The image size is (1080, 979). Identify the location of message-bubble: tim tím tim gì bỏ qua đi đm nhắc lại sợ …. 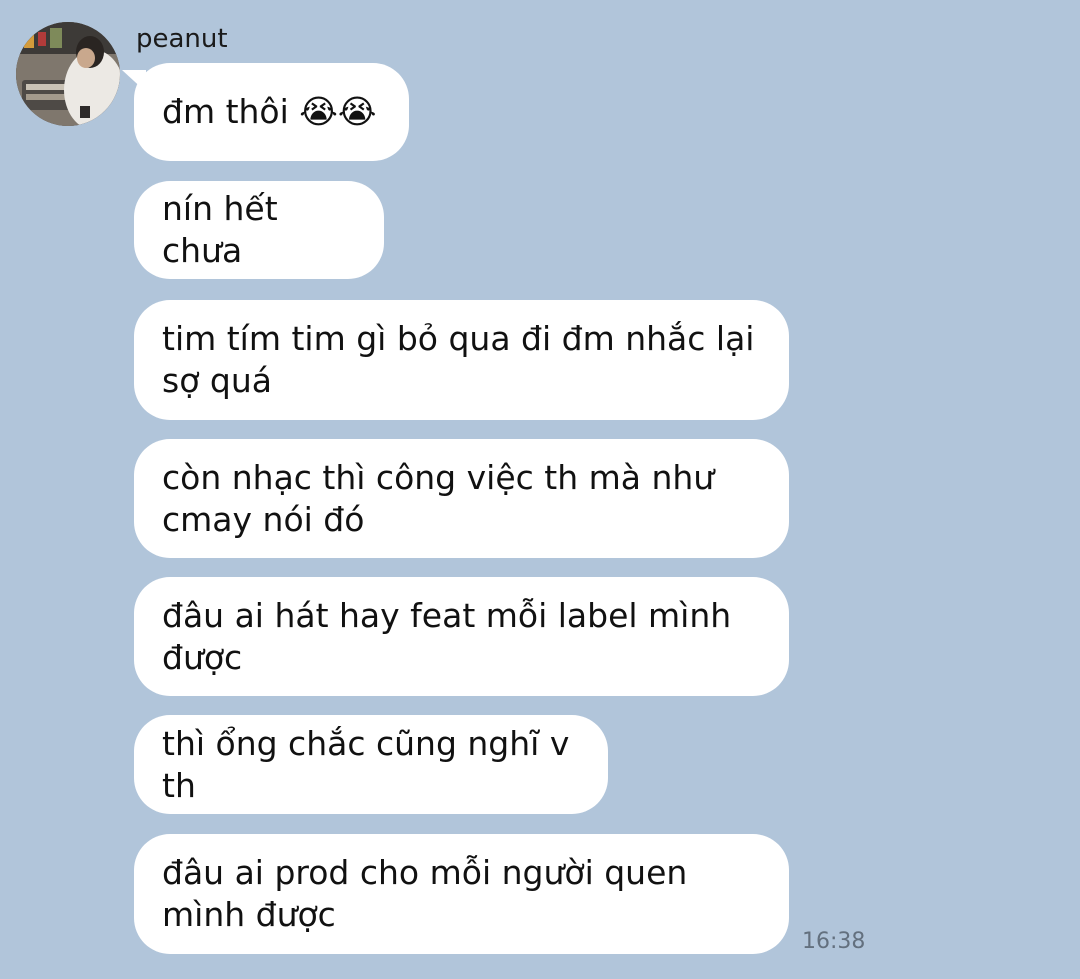
(461, 360).